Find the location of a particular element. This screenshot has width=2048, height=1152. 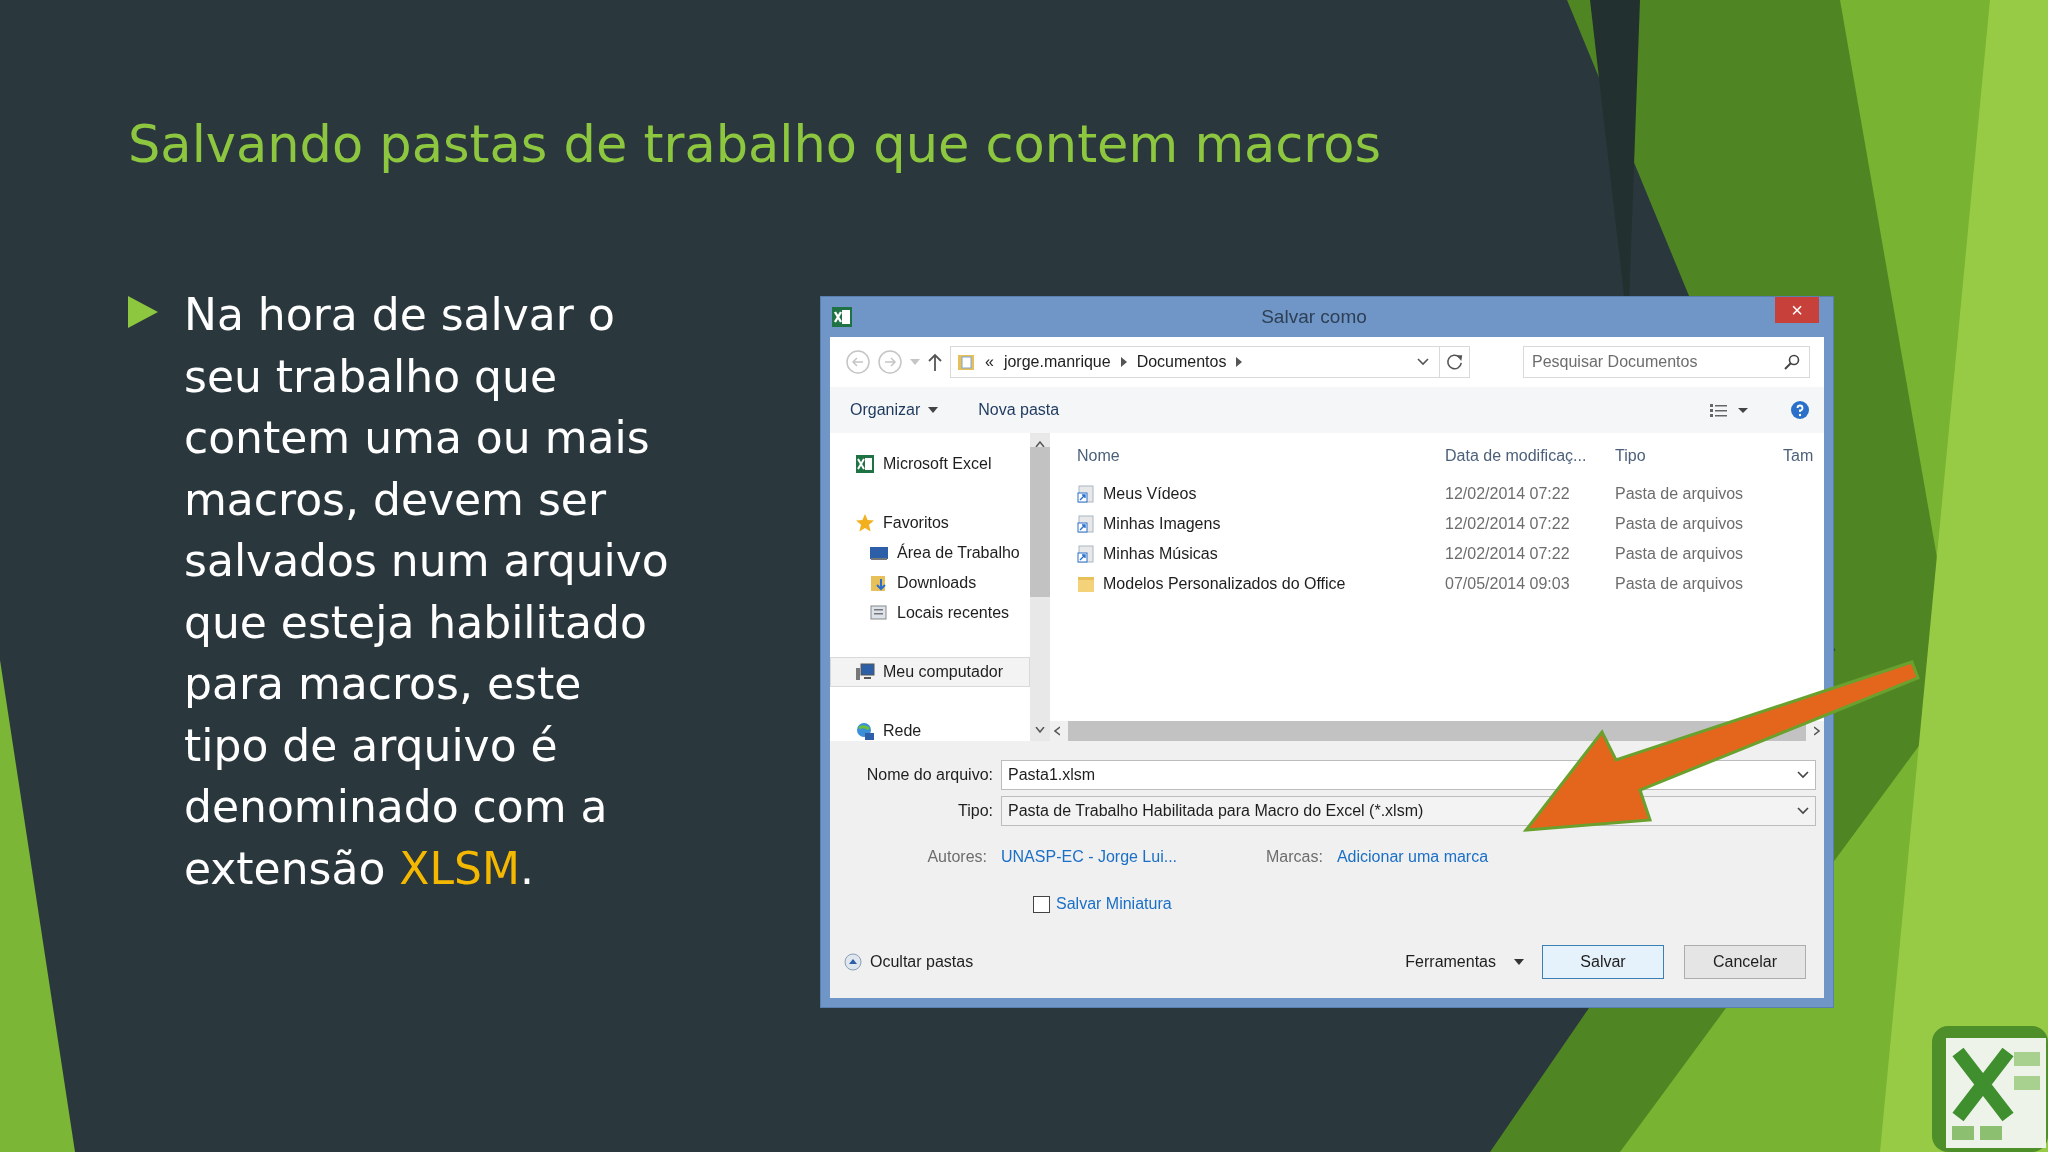

nav-item: Rede is located at coordinates (930, 731).